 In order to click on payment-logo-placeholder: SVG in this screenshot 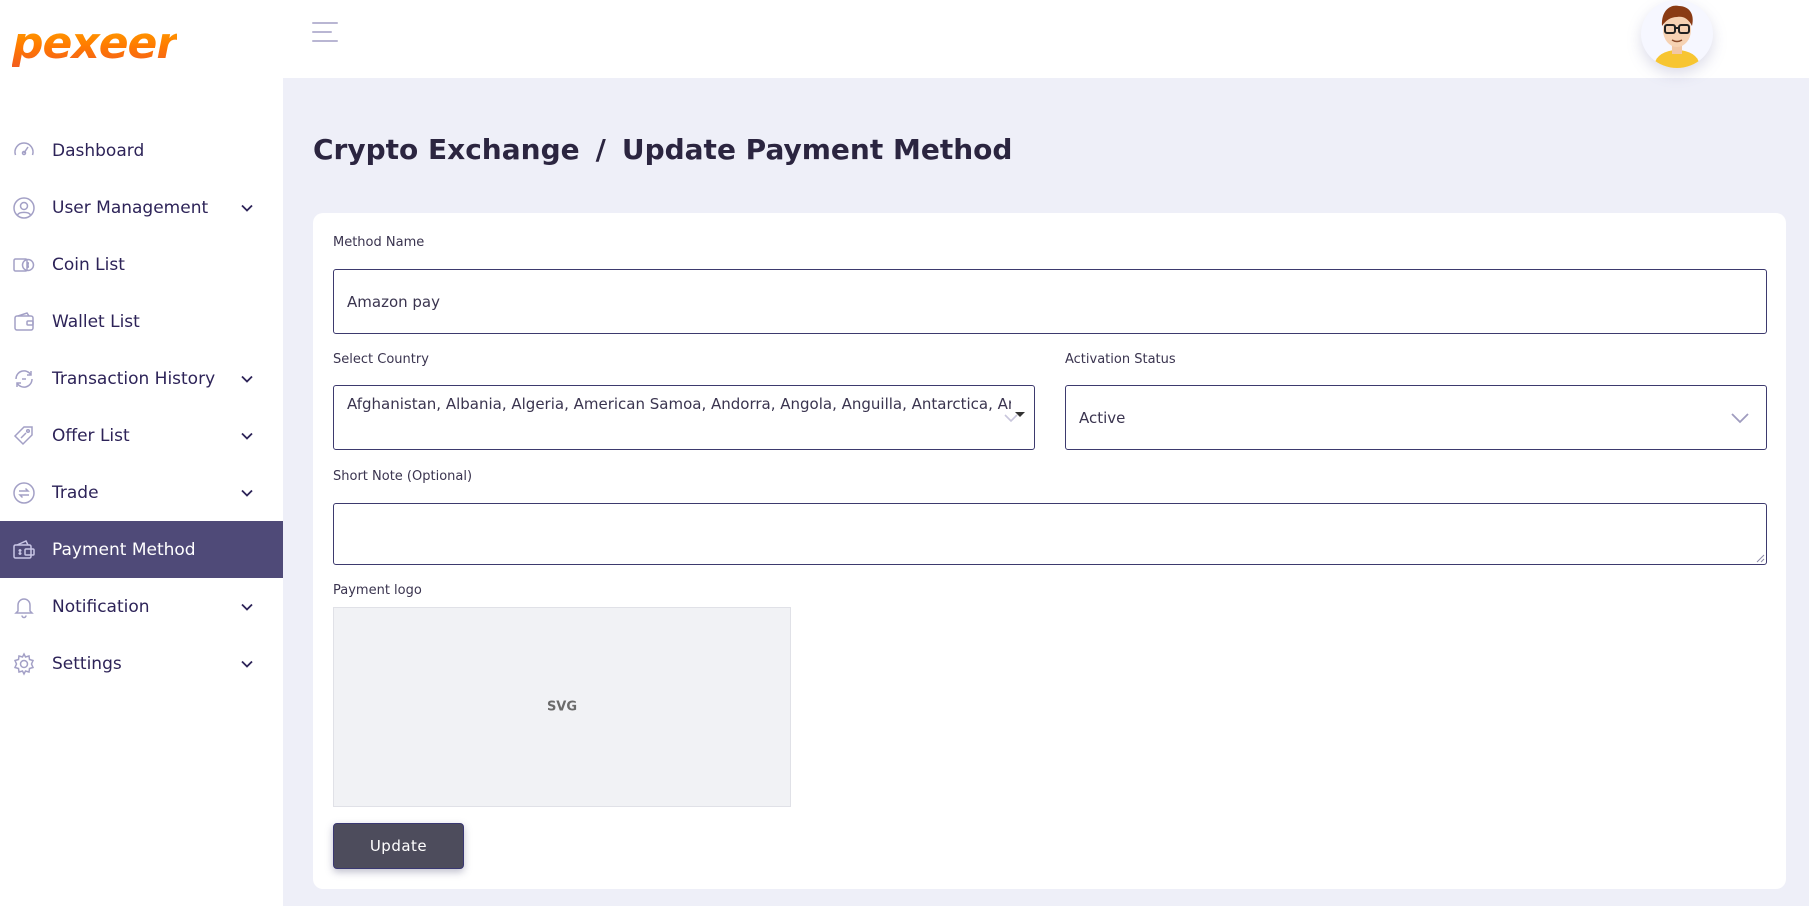, I will do `click(562, 707)`.